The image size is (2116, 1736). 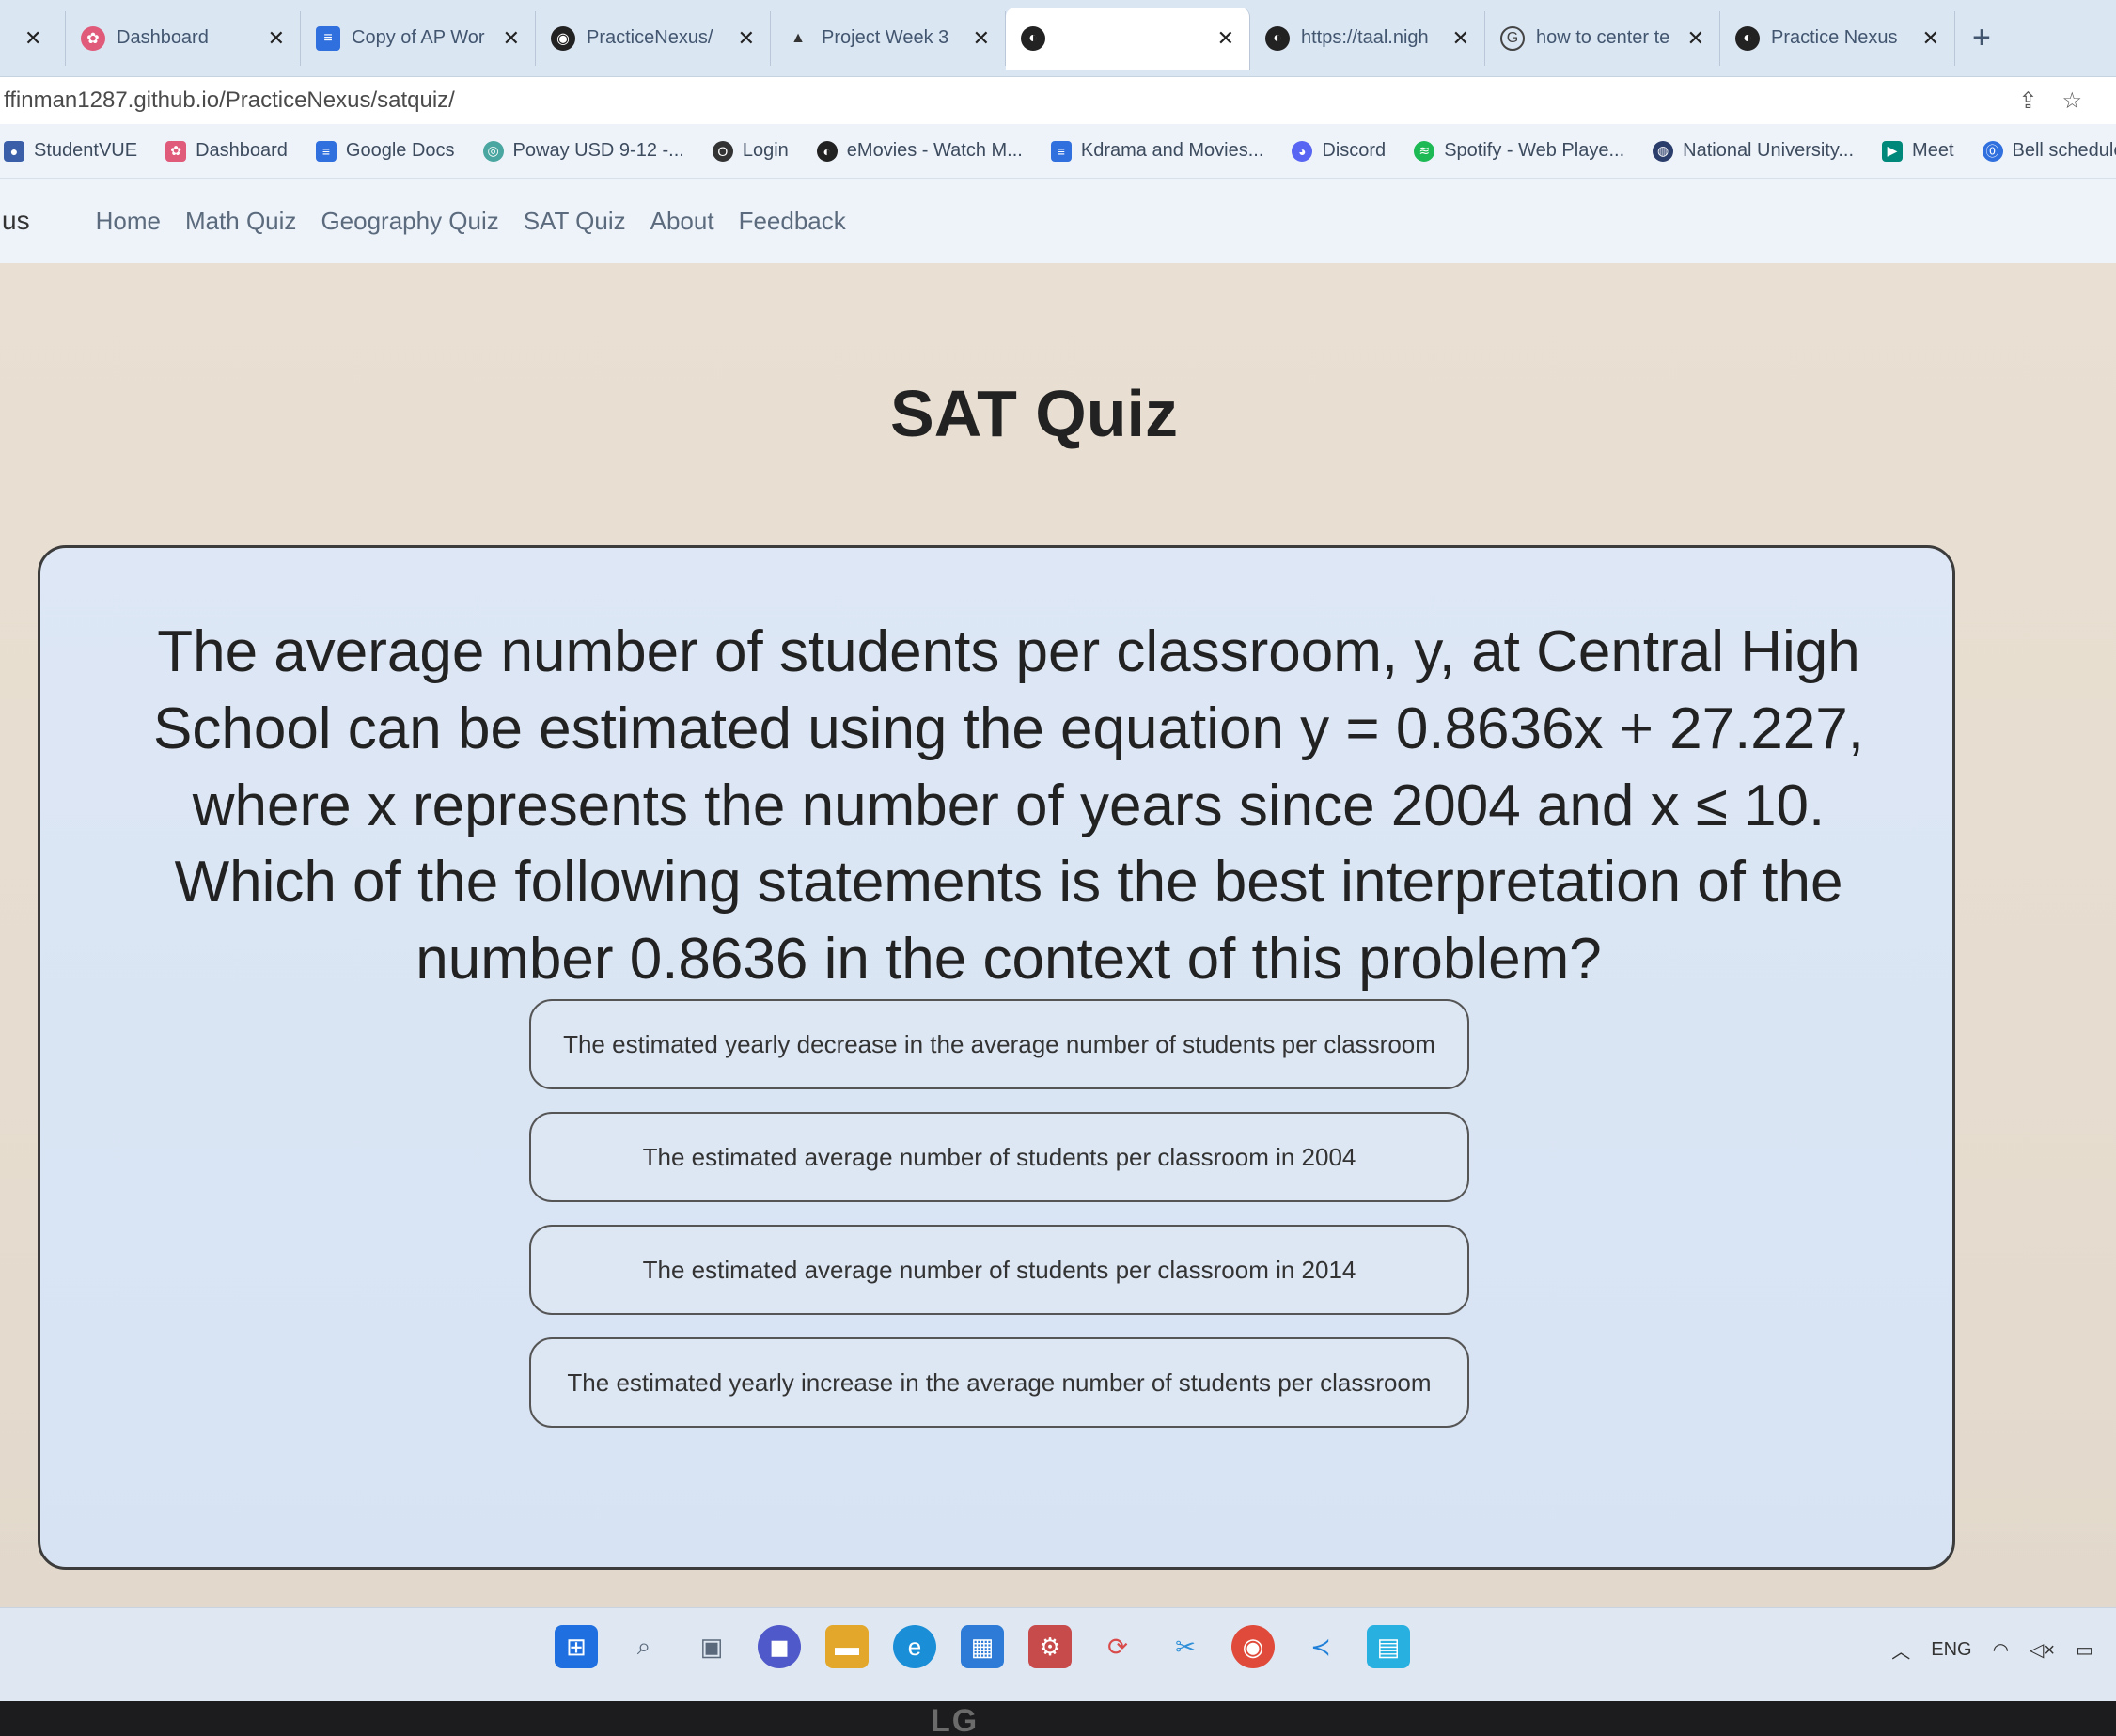 What do you see at coordinates (2084, 1650) in the screenshot?
I see `battery-icon: ▭` at bounding box center [2084, 1650].